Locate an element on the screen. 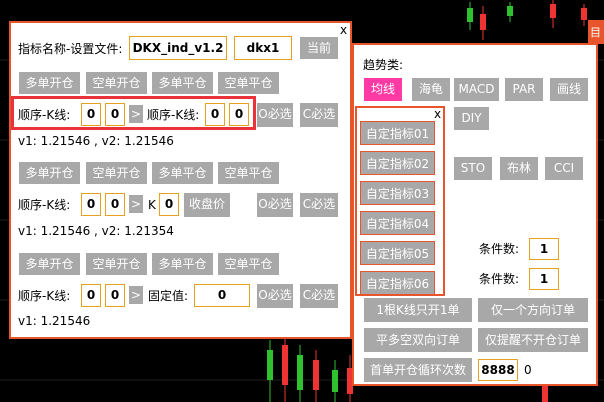 This screenshot has width=604, height=402. section1-values: v1: 1.21546 , v2: 1.21546 is located at coordinates (96, 141).